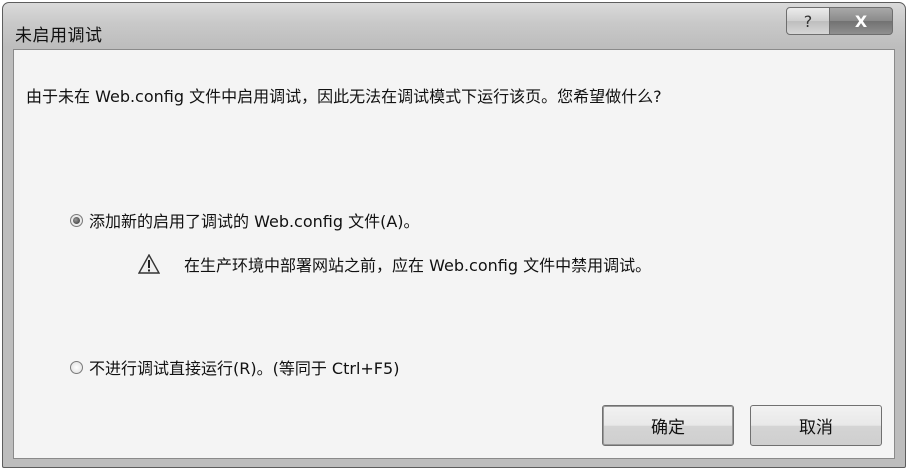  I want to click on ok-button: 确定, so click(668, 425).